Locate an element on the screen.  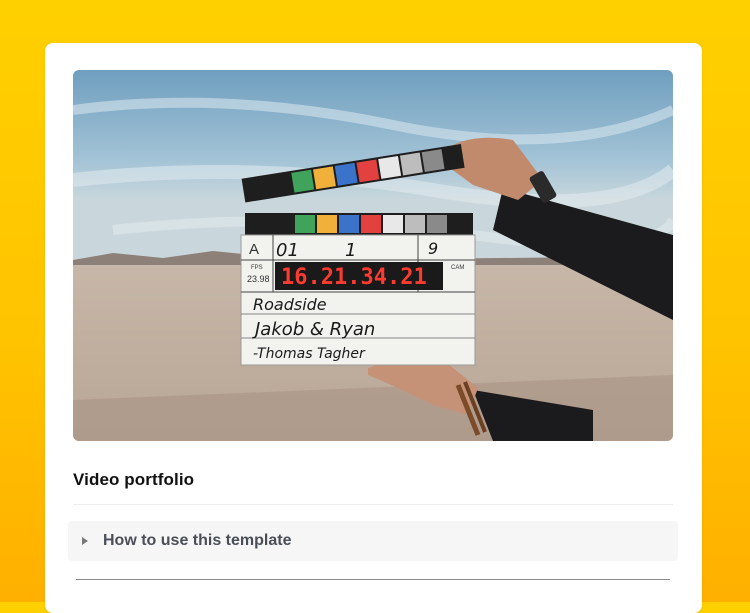
toggle-label: How to use this template is located at coordinates (197, 540).